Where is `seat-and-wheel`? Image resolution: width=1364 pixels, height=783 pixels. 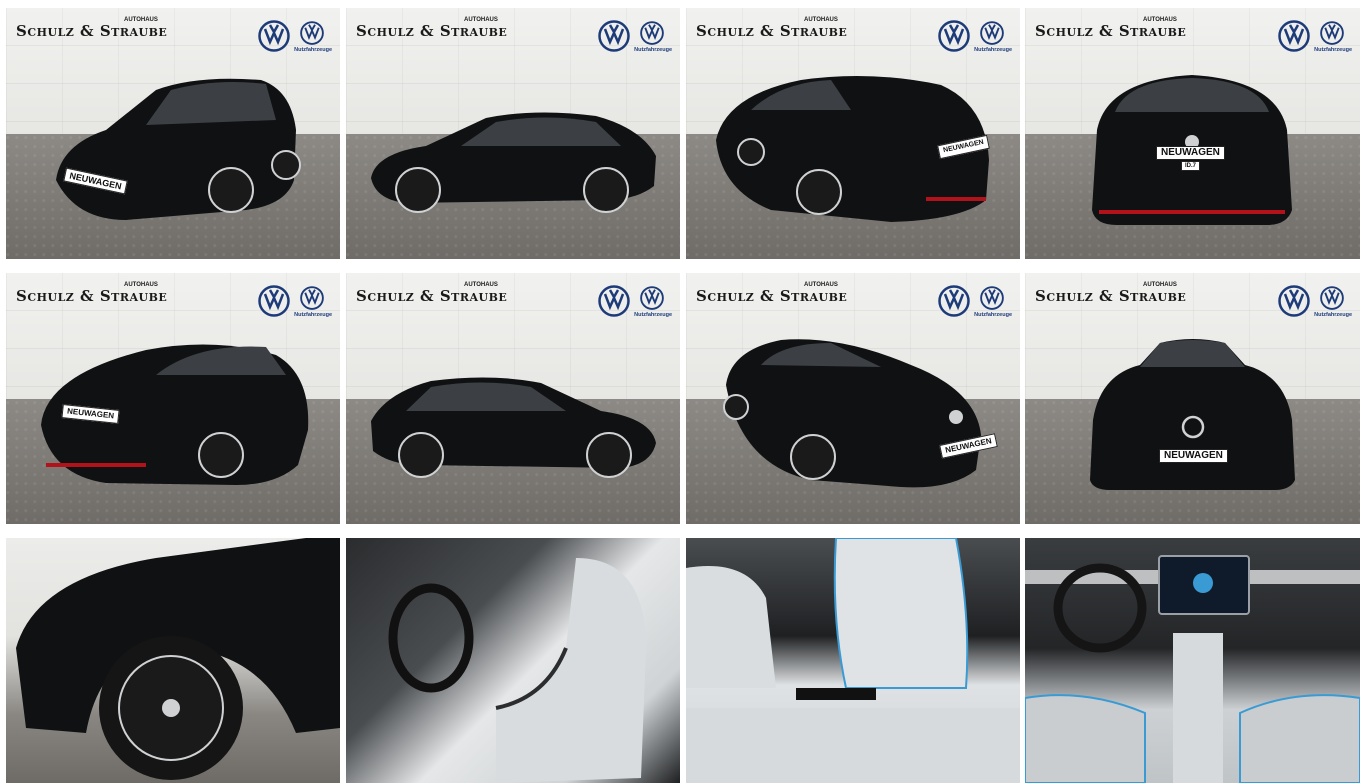 seat-and-wheel is located at coordinates (517, 670).